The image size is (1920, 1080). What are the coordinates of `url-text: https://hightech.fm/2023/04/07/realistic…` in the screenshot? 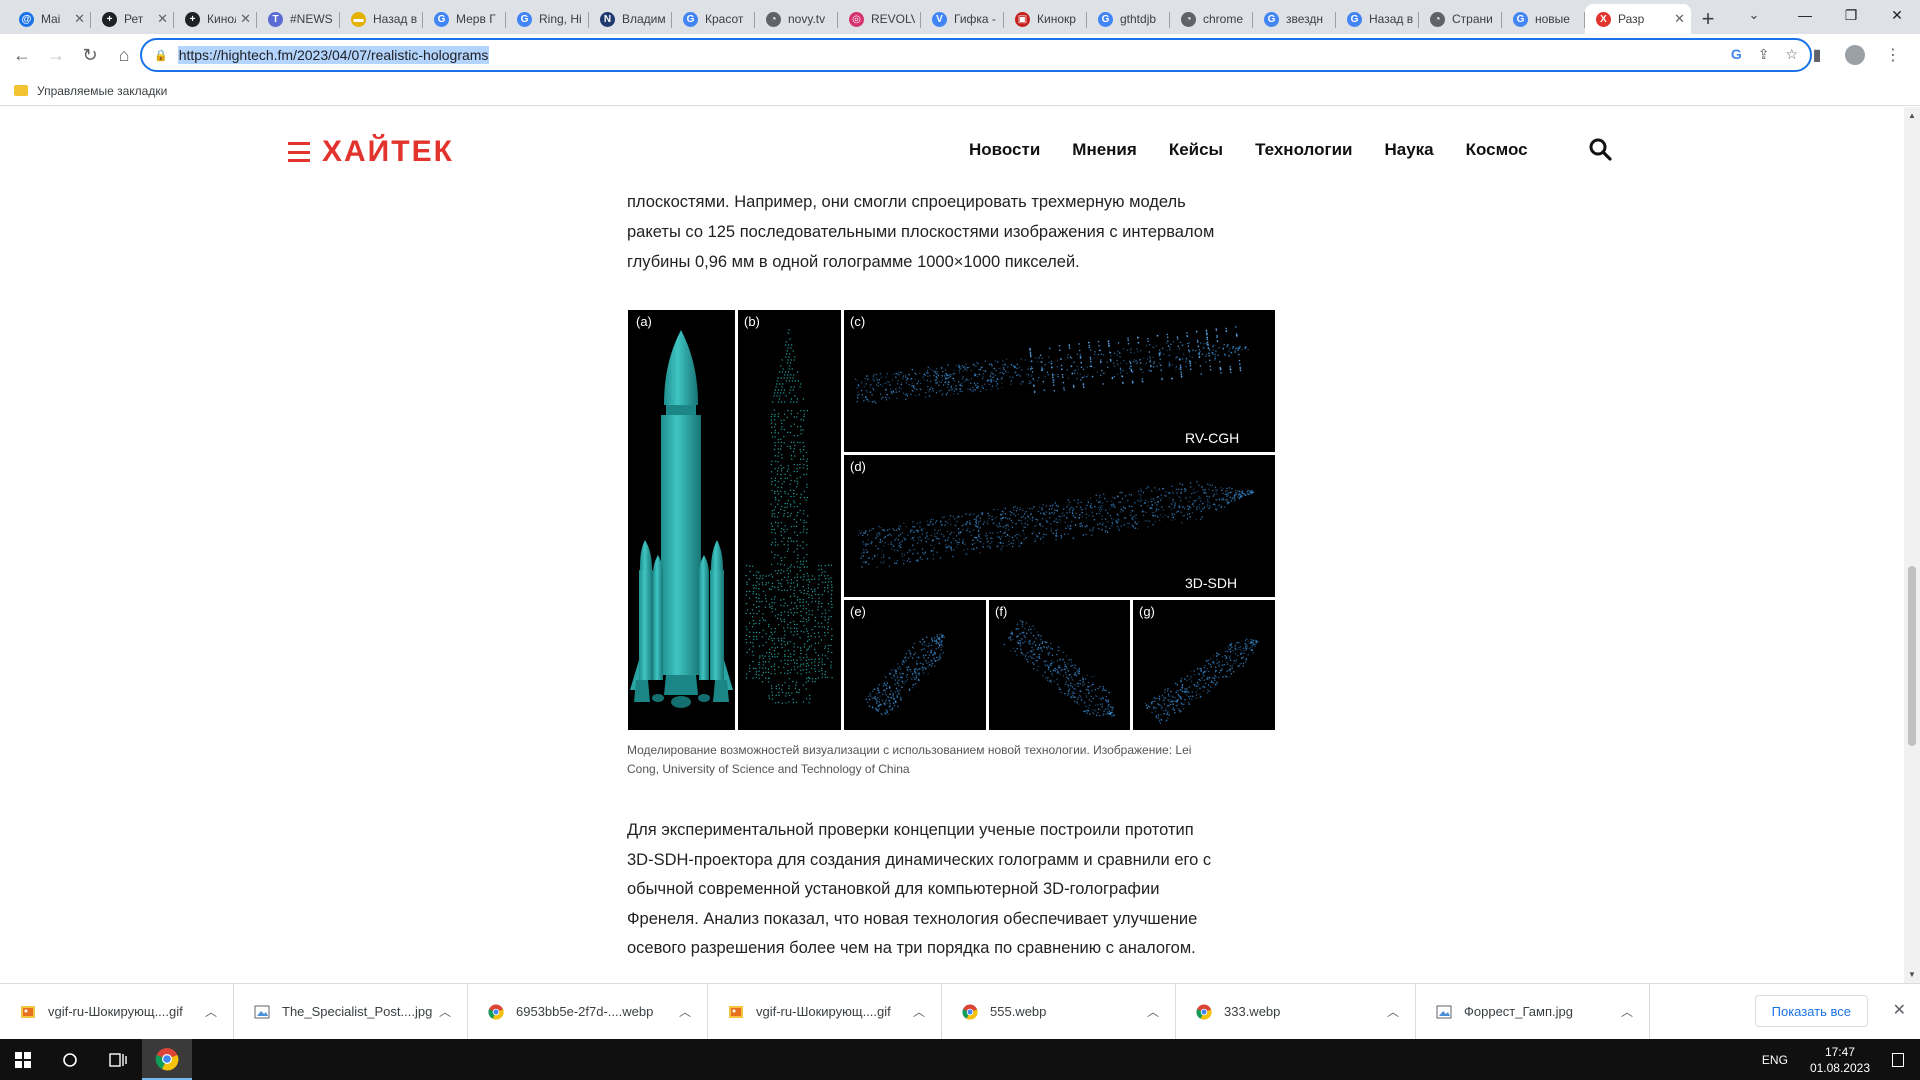 It's located at (333, 55).